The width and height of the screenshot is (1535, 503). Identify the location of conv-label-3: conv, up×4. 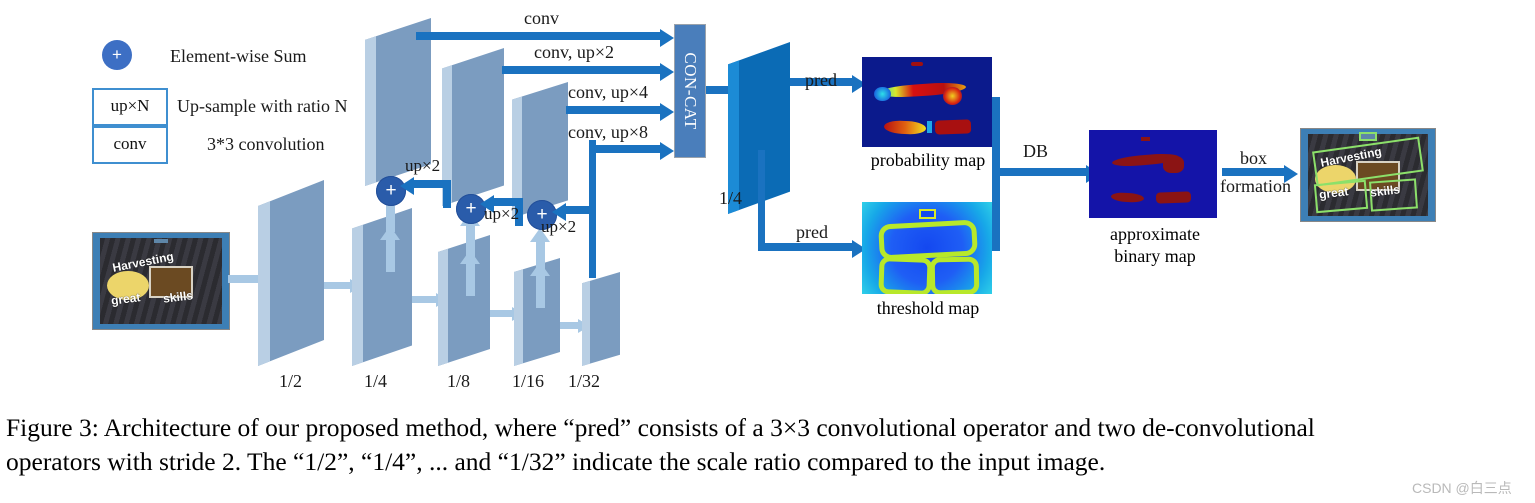
(608, 92).